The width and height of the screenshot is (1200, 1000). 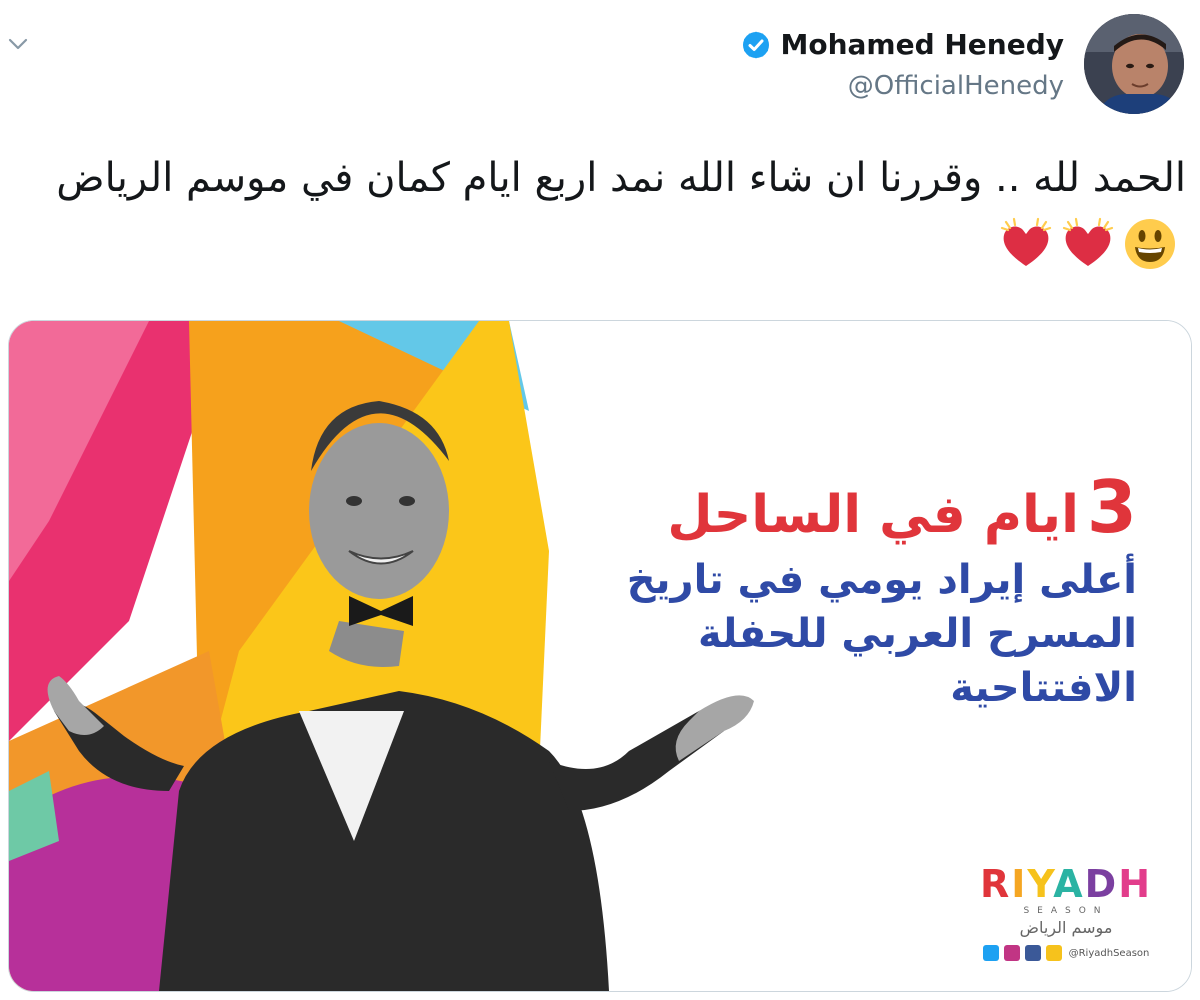 What do you see at coordinates (756, 44) in the screenshot?
I see `verified-badge-icon` at bounding box center [756, 44].